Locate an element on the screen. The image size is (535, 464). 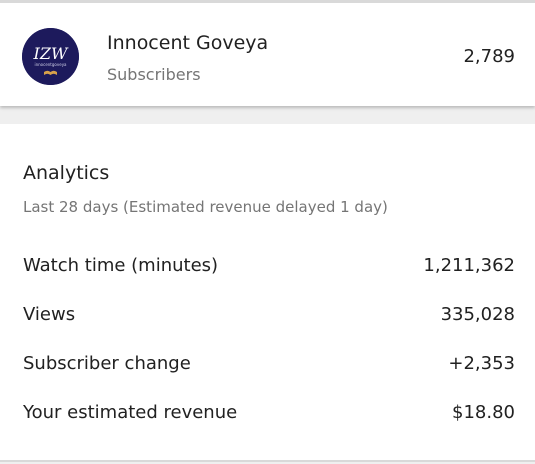
avatar-logo-text: IZW is located at coordinates (51, 53).